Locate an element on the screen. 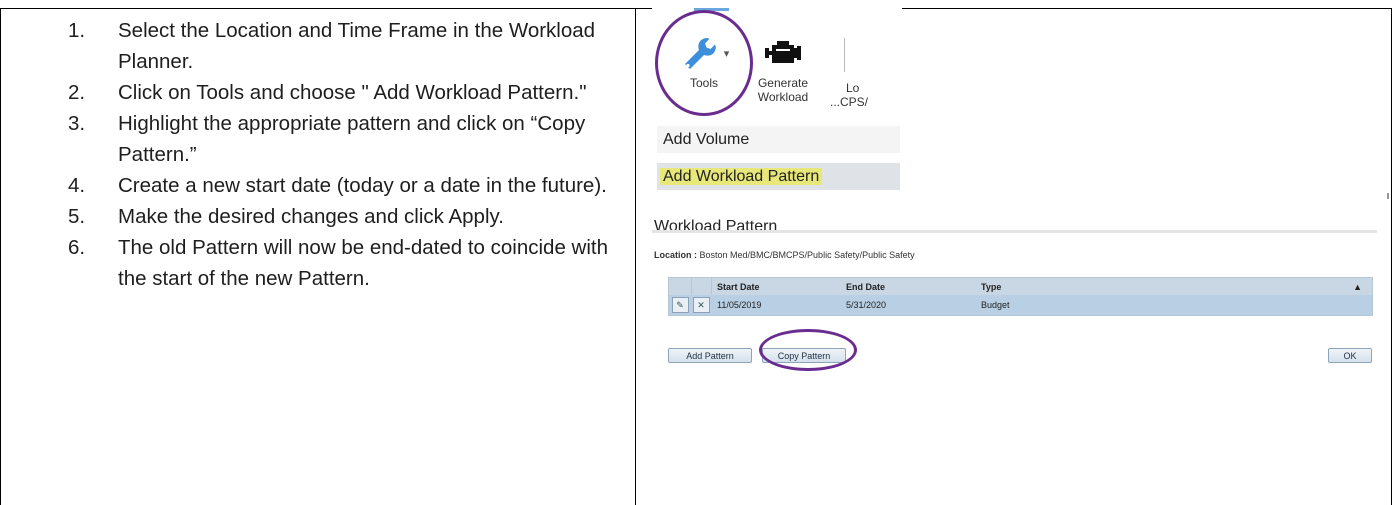 The image size is (1400, 505). workload-label: Workload is located at coordinates (783, 97).